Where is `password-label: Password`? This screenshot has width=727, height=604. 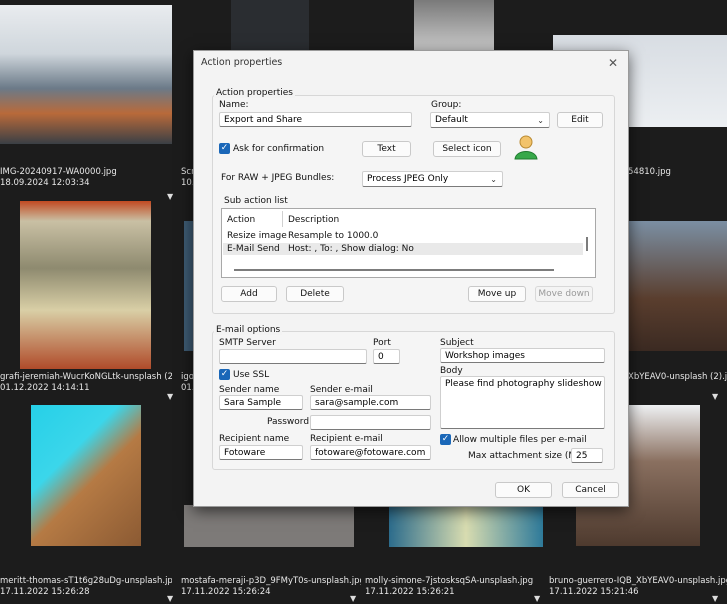
password-label: Password is located at coordinates (288, 422).